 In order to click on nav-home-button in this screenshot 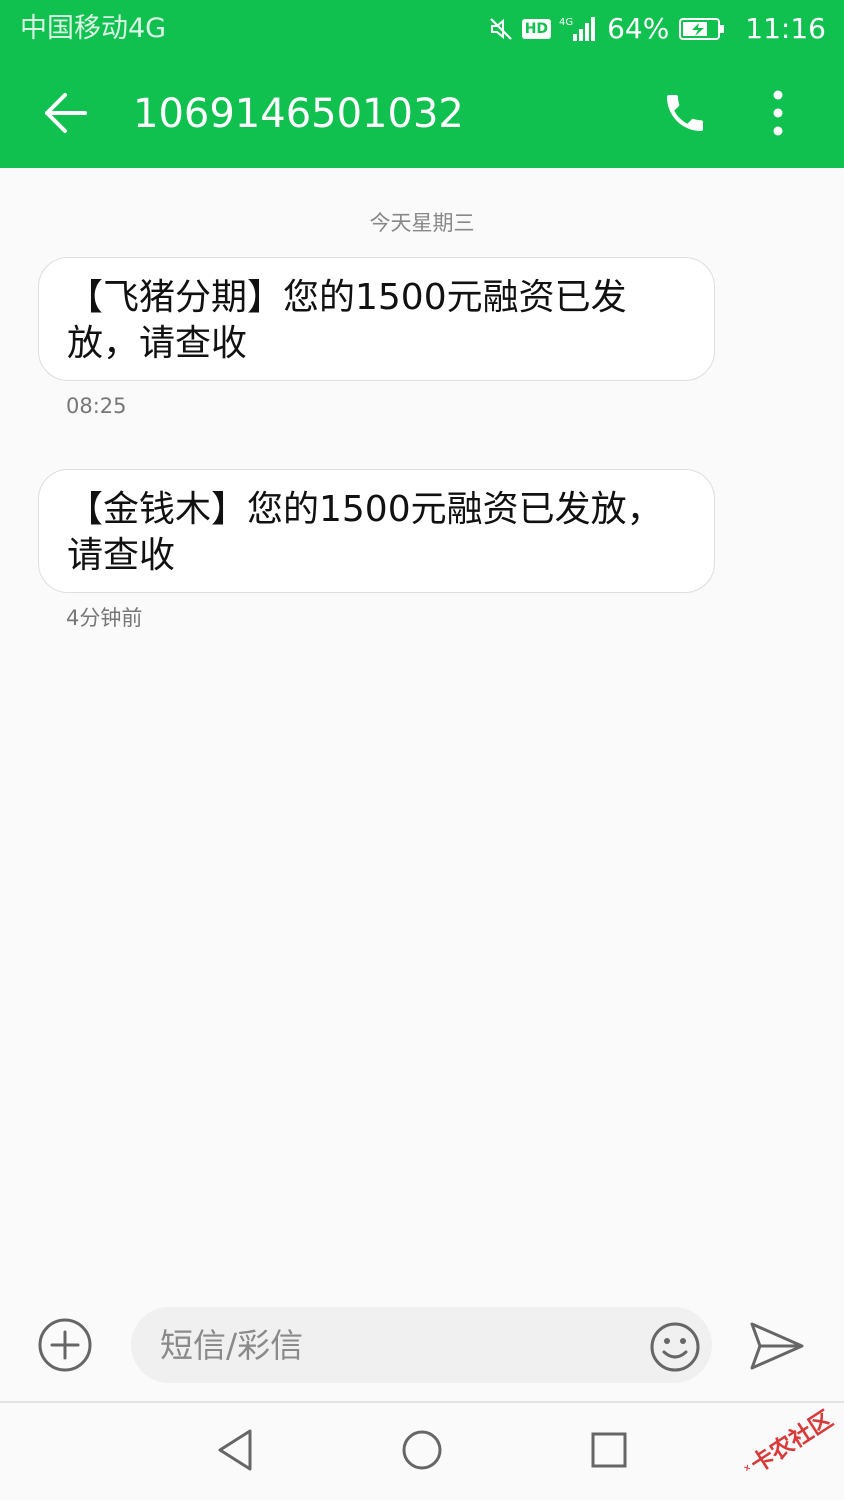, I will do `click(422, 1450)`.